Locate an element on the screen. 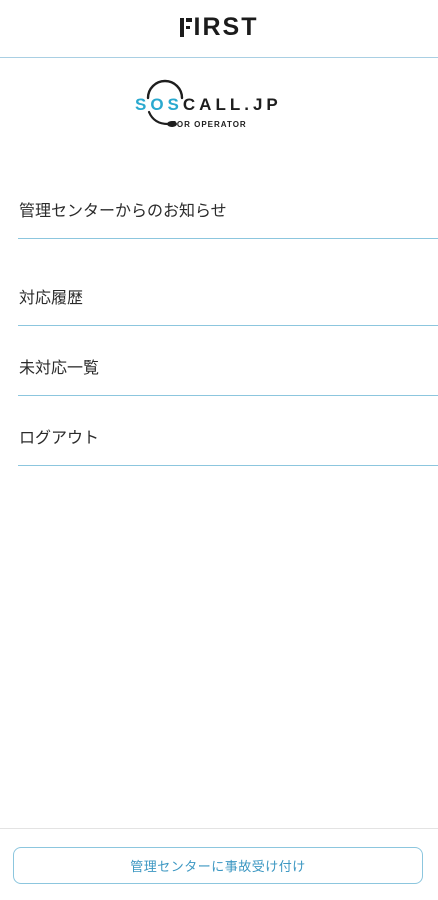 This screenshot has height=900, width=438. logo-call-text: CALL.JP is located at coordinates (232, 104).